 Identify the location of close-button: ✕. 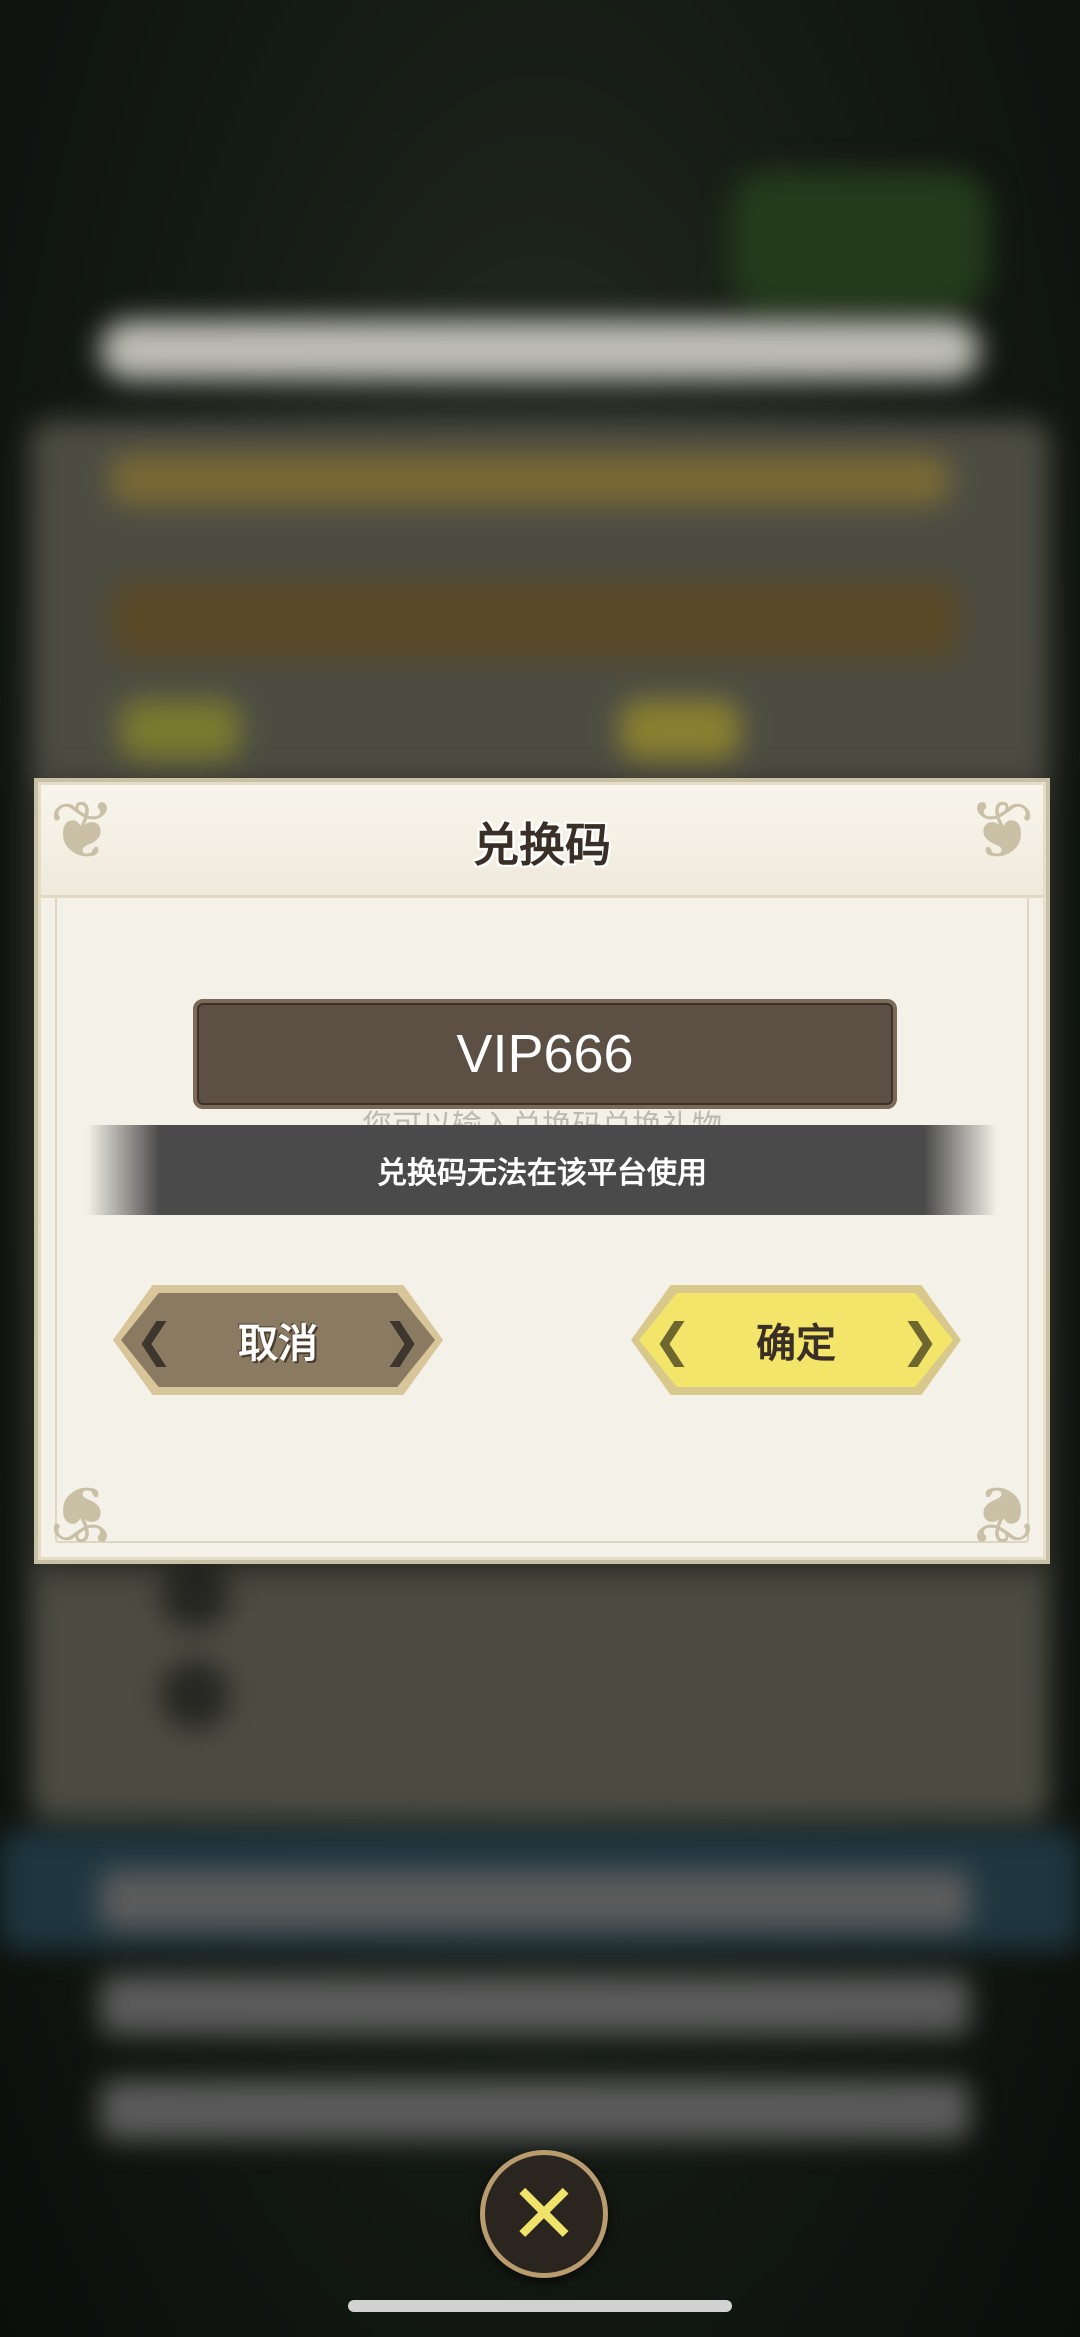
(544, 2214).